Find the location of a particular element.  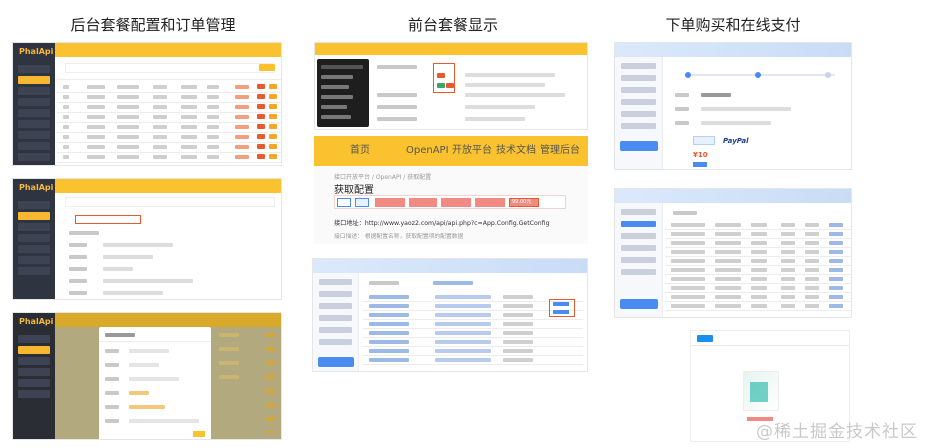

column-title-admin: 后台套餐配置和订单管理 is located at coordinates (153, 25).